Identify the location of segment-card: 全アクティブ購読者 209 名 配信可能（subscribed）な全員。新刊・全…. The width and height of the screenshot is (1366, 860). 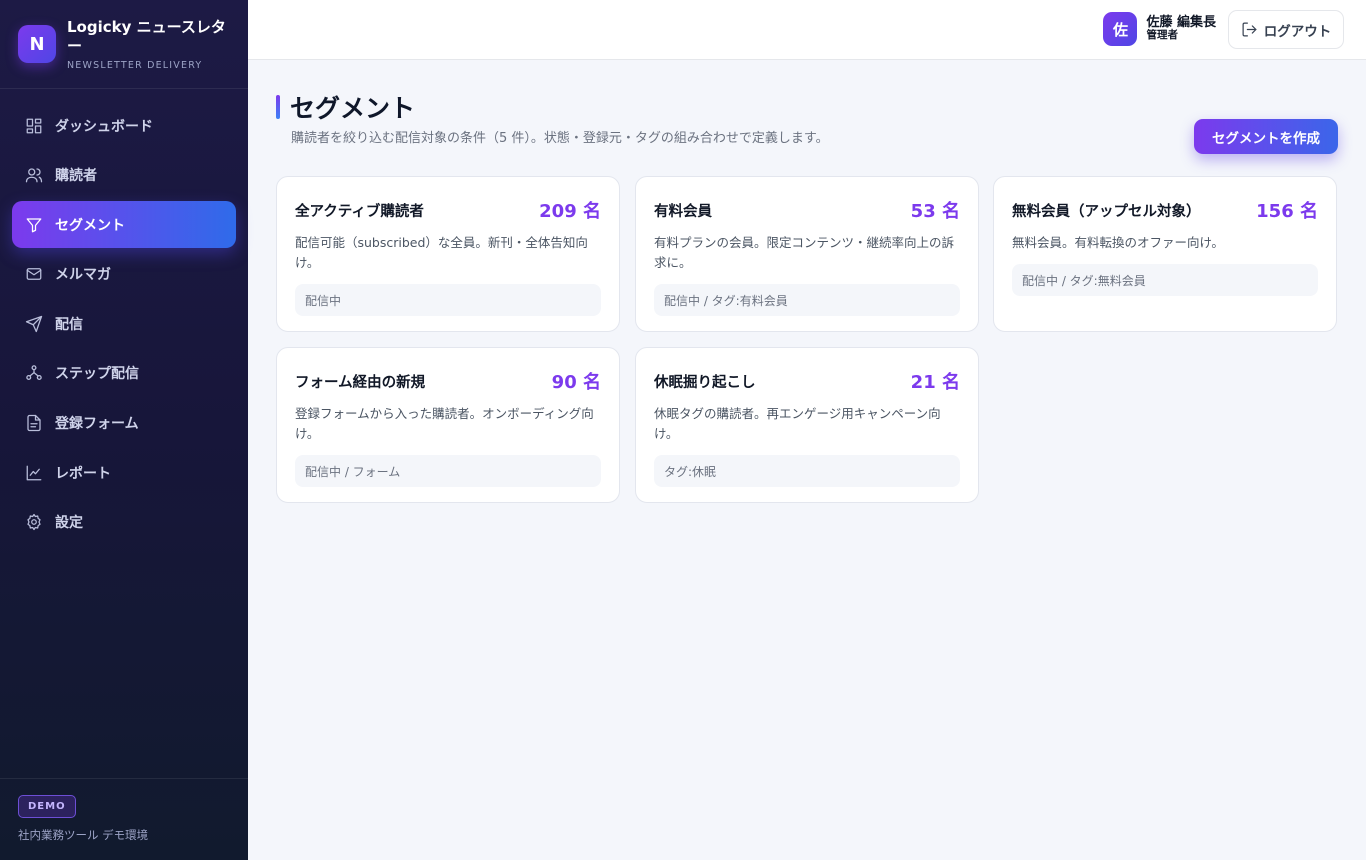
(448, 254).